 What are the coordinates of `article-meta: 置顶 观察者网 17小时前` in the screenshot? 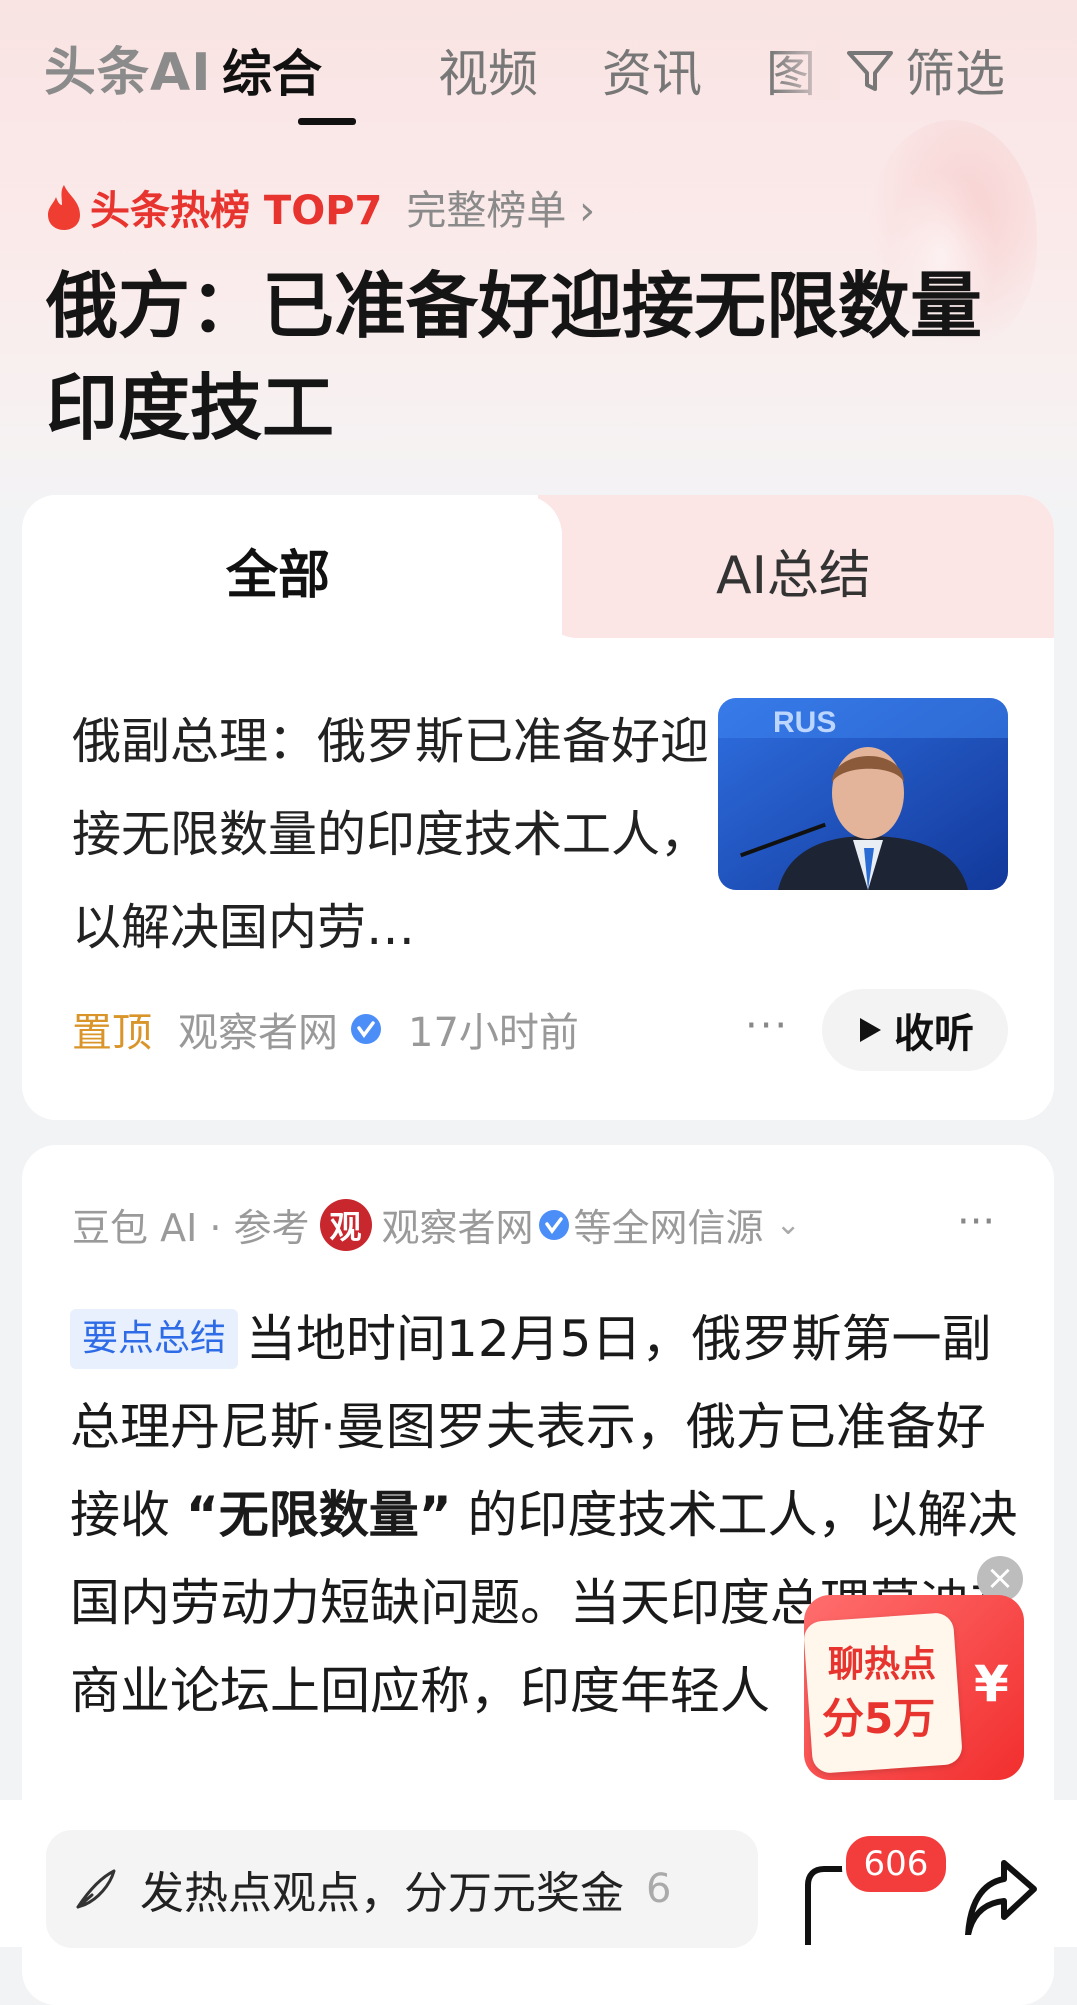 It's located at (325, 1029).